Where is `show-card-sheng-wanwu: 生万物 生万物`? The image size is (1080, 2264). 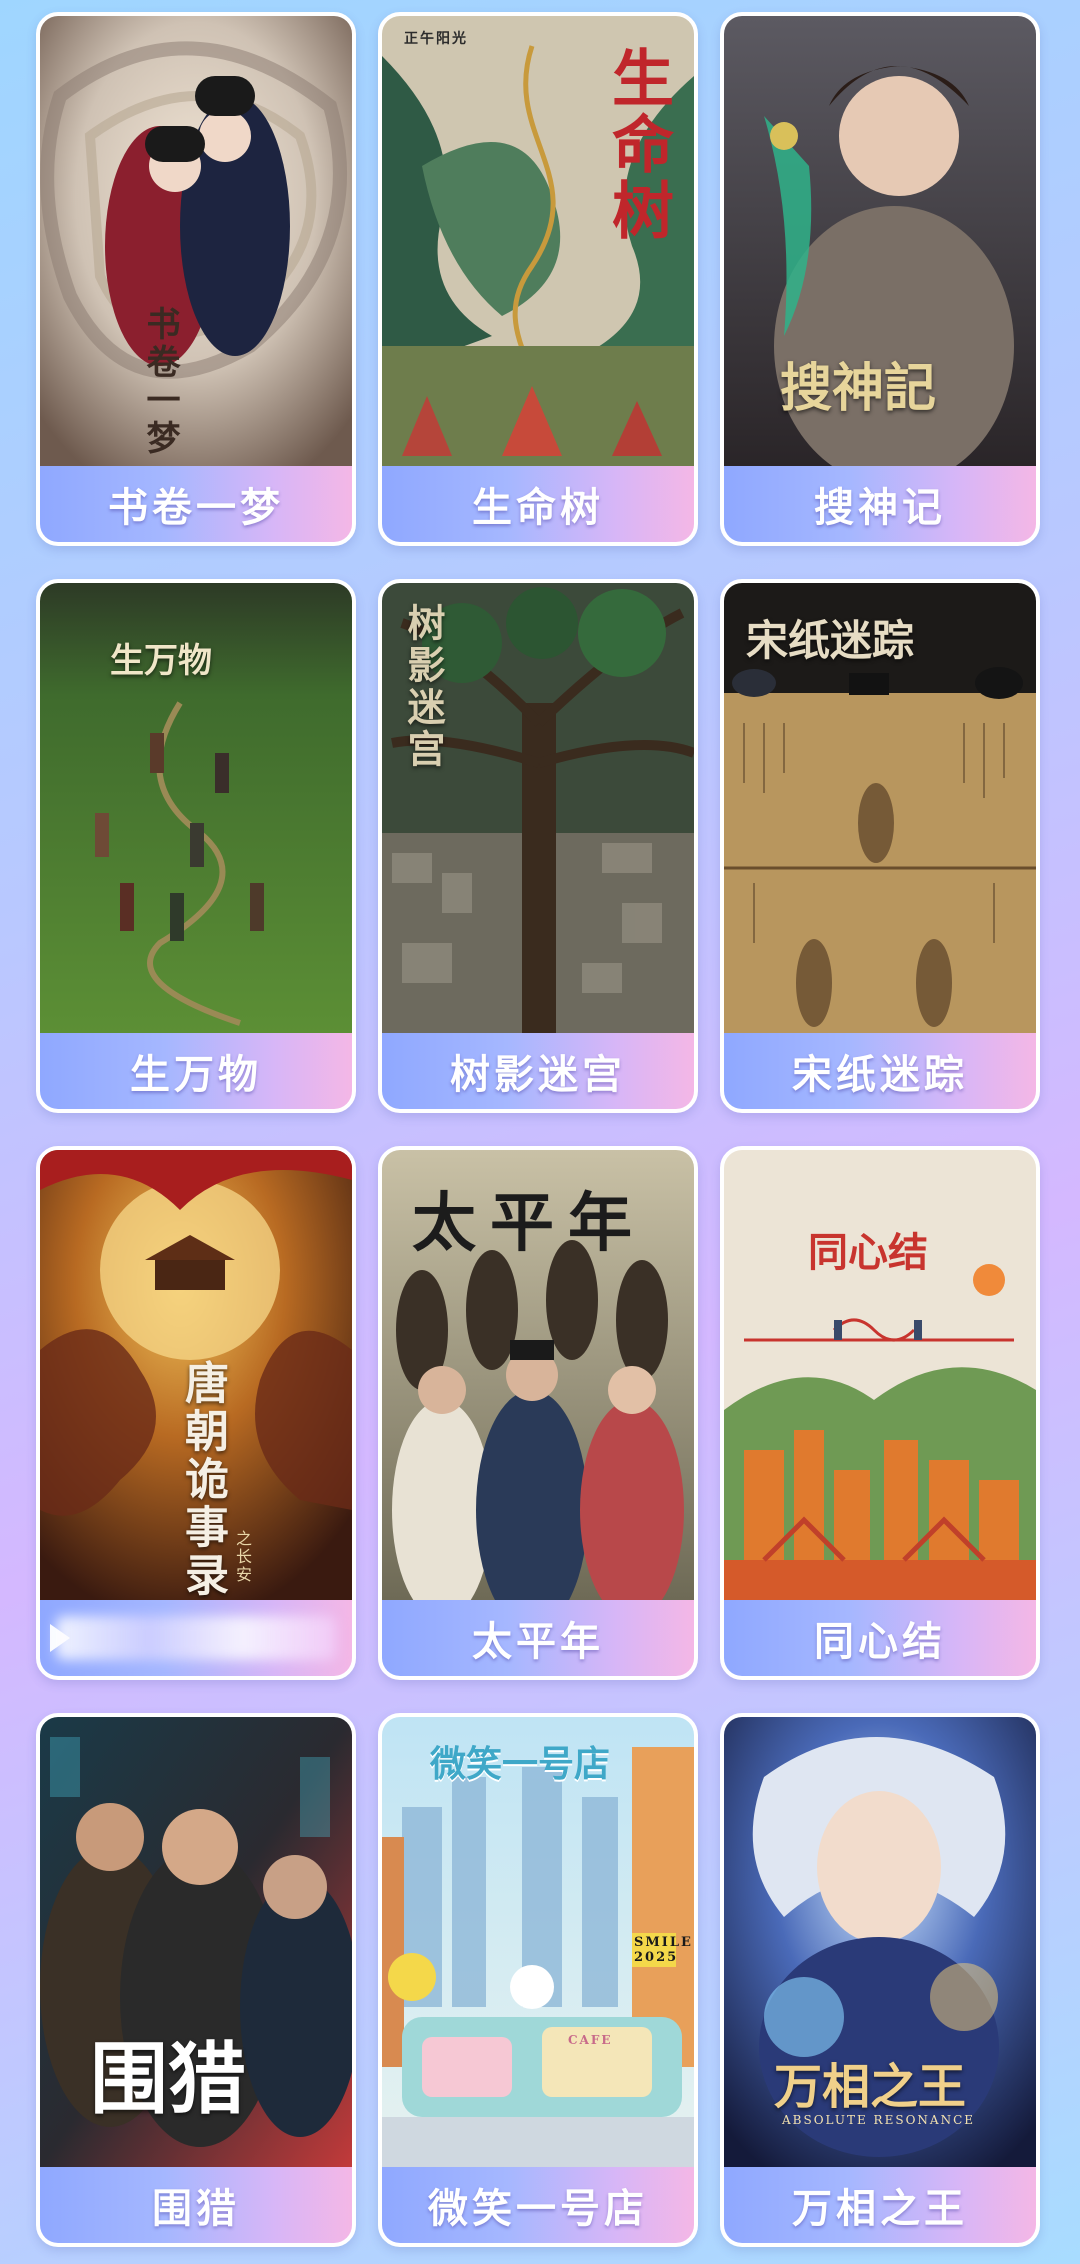
show-card-sheng-wanwu: 生万物 生万物 is located at coordinates (196, 846).